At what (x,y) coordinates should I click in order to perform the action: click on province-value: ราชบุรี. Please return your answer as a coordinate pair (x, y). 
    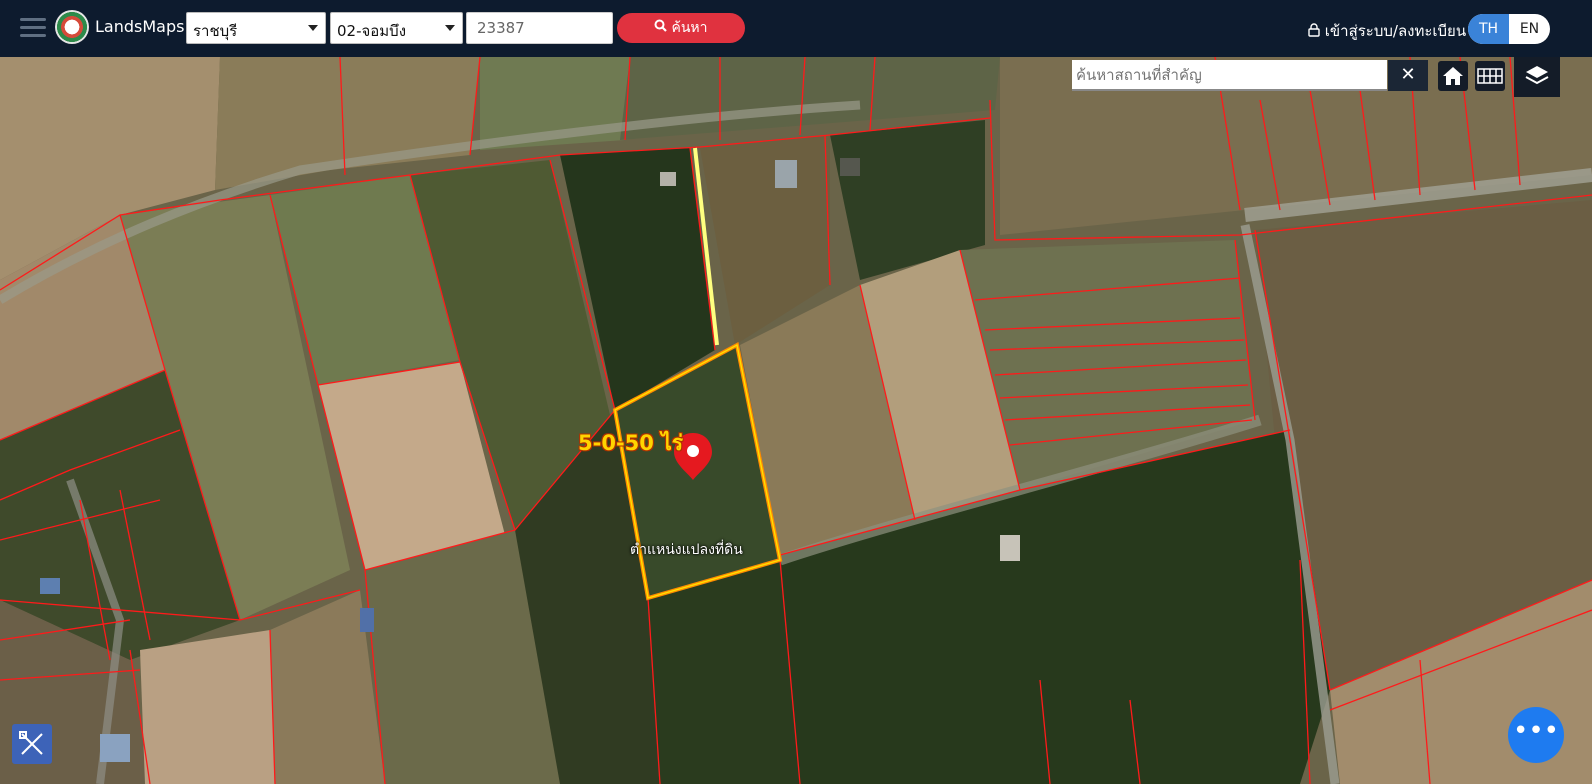
    Looking at the image, I should click on (215, 31).